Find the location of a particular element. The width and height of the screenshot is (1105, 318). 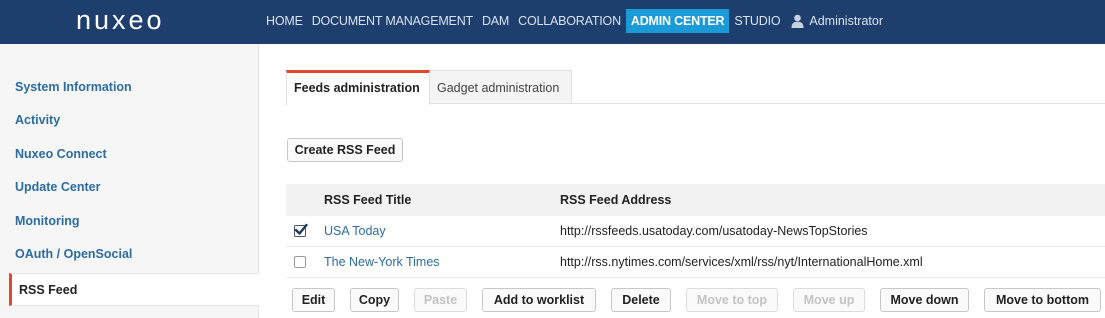

feed-title-link: USA Today is located at coordinates (355, 231).